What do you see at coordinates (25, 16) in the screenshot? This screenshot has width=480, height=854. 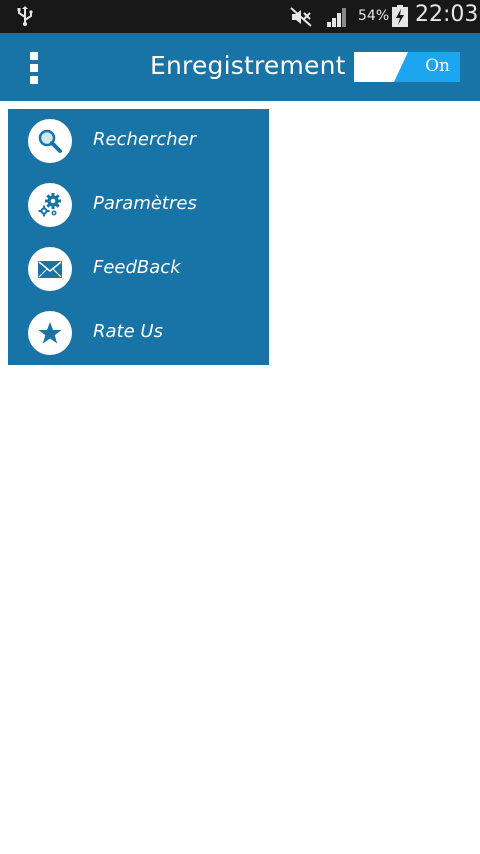 I see `usb-icon` at bounding box center [25, 16].